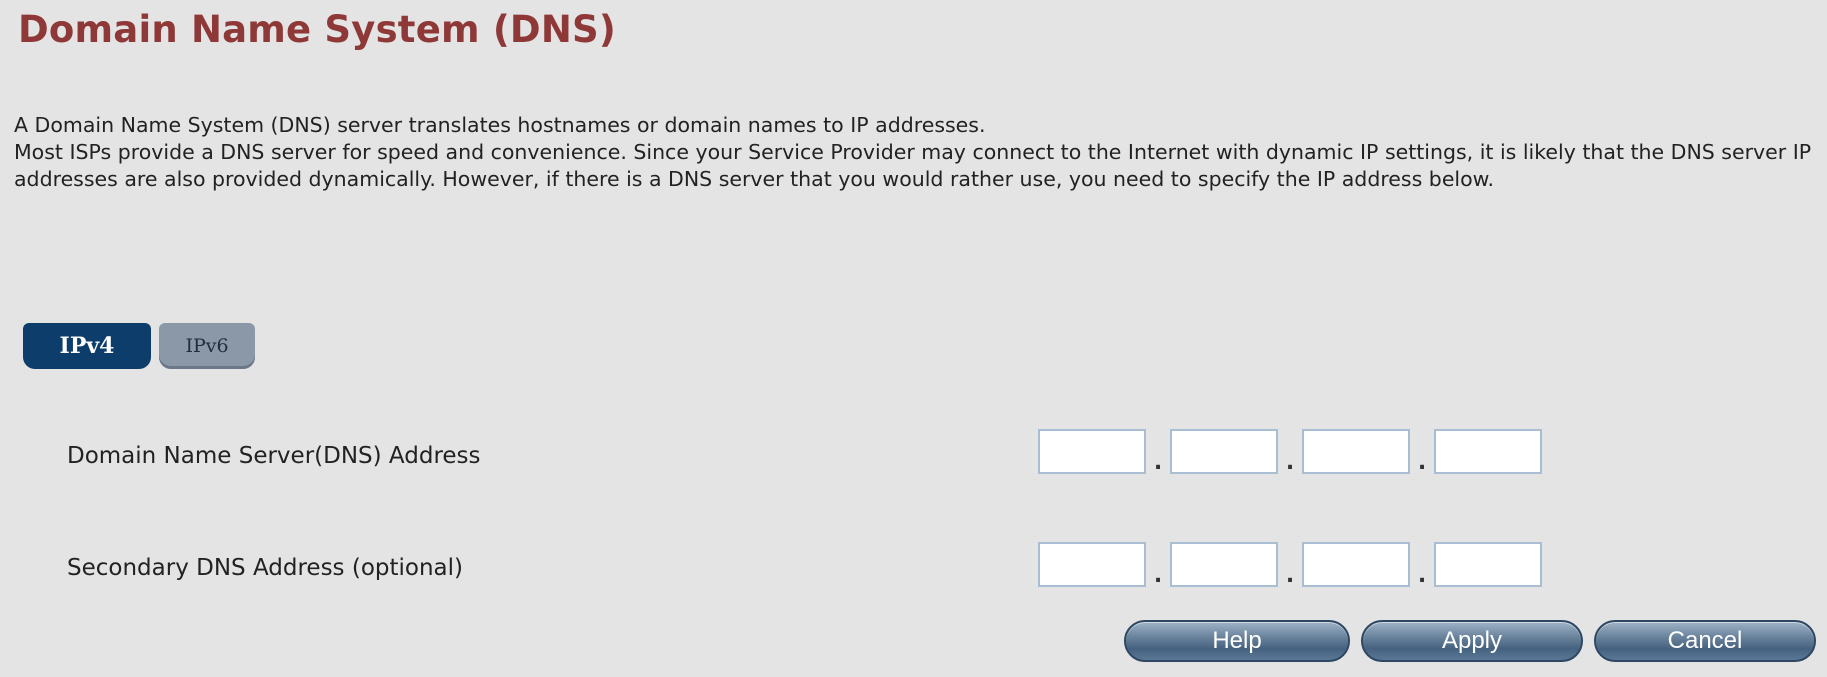  I want to click on secondary-dns-label: Secondary DNS Address (optional), so click(265, 568).